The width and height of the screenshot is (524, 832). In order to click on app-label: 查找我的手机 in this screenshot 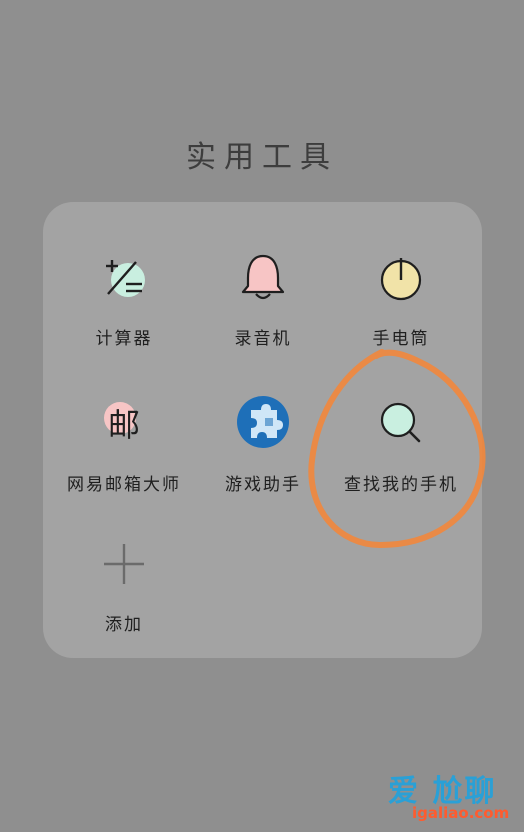, I will do `click(401, 485)`.